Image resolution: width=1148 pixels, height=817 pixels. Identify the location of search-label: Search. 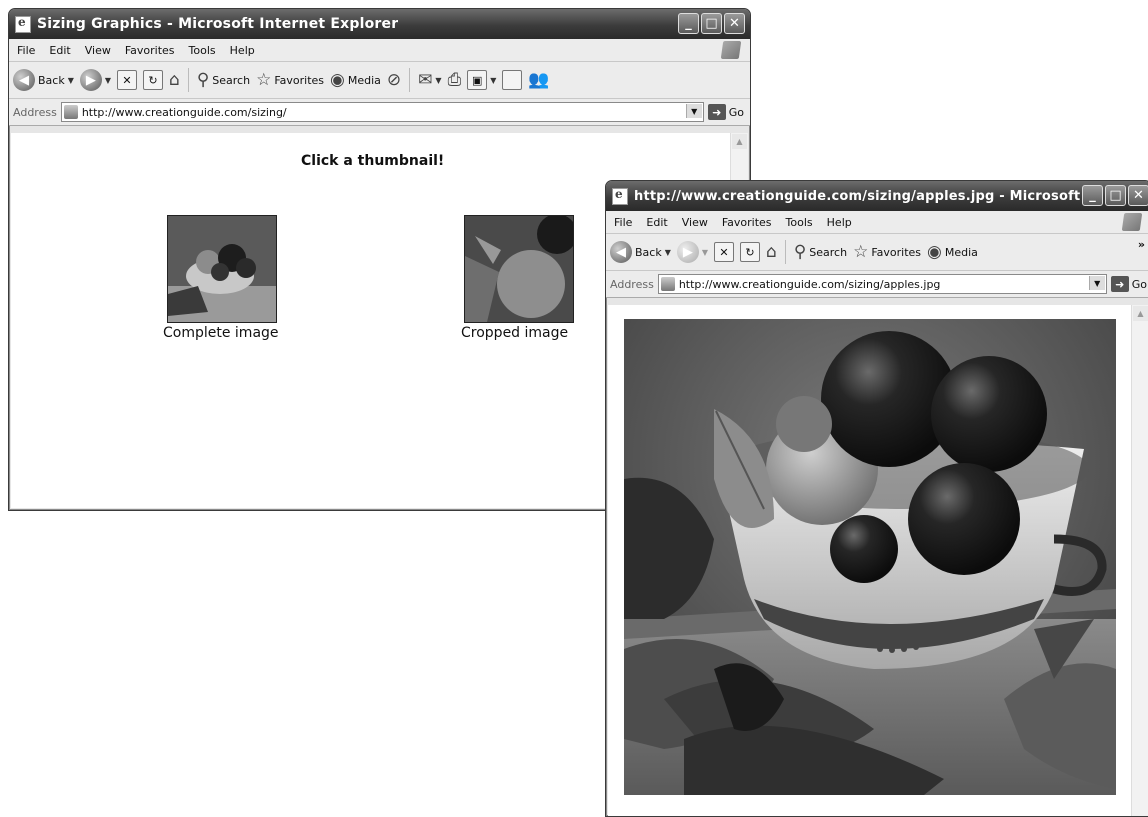
(231, 80).